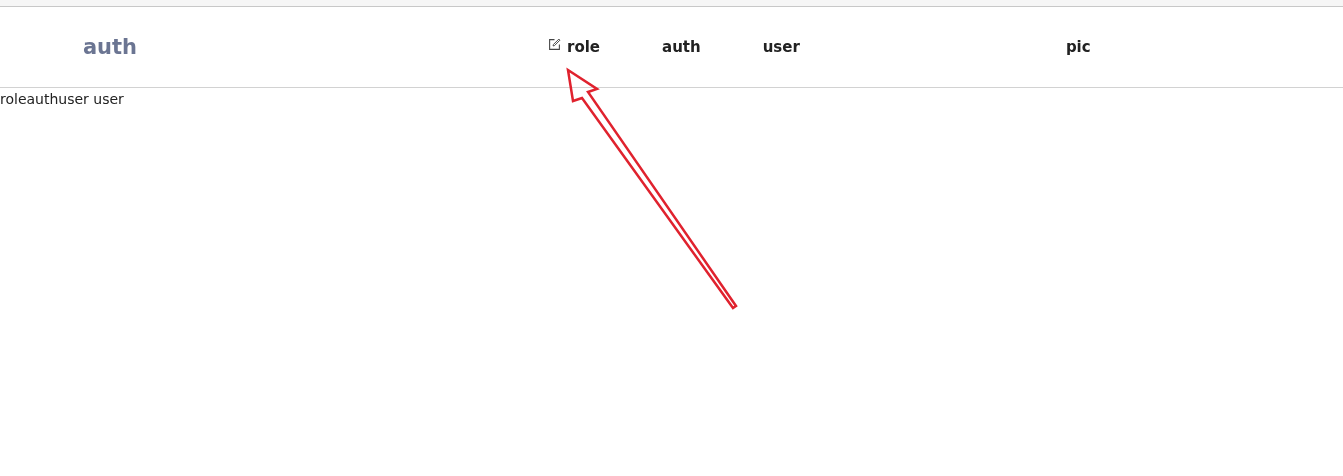 The image size is (1343, 476). I want to click on site-title: auth, so click(110, 47).